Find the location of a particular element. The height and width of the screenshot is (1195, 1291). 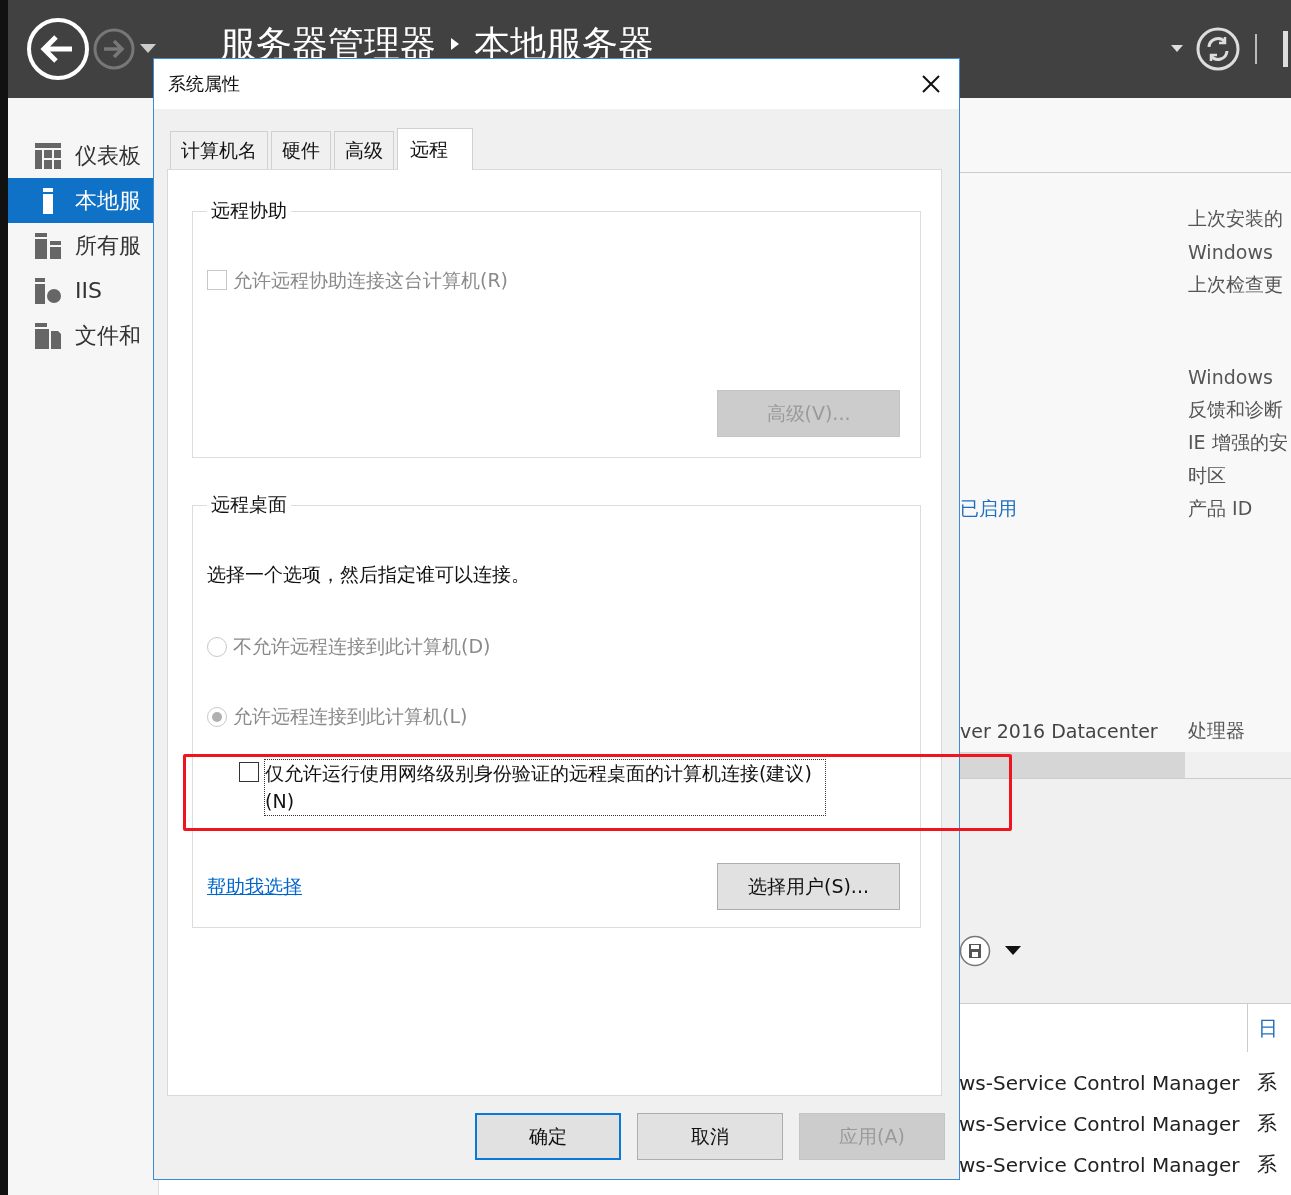

refresh-icon is located at coordinates (1218, 49).